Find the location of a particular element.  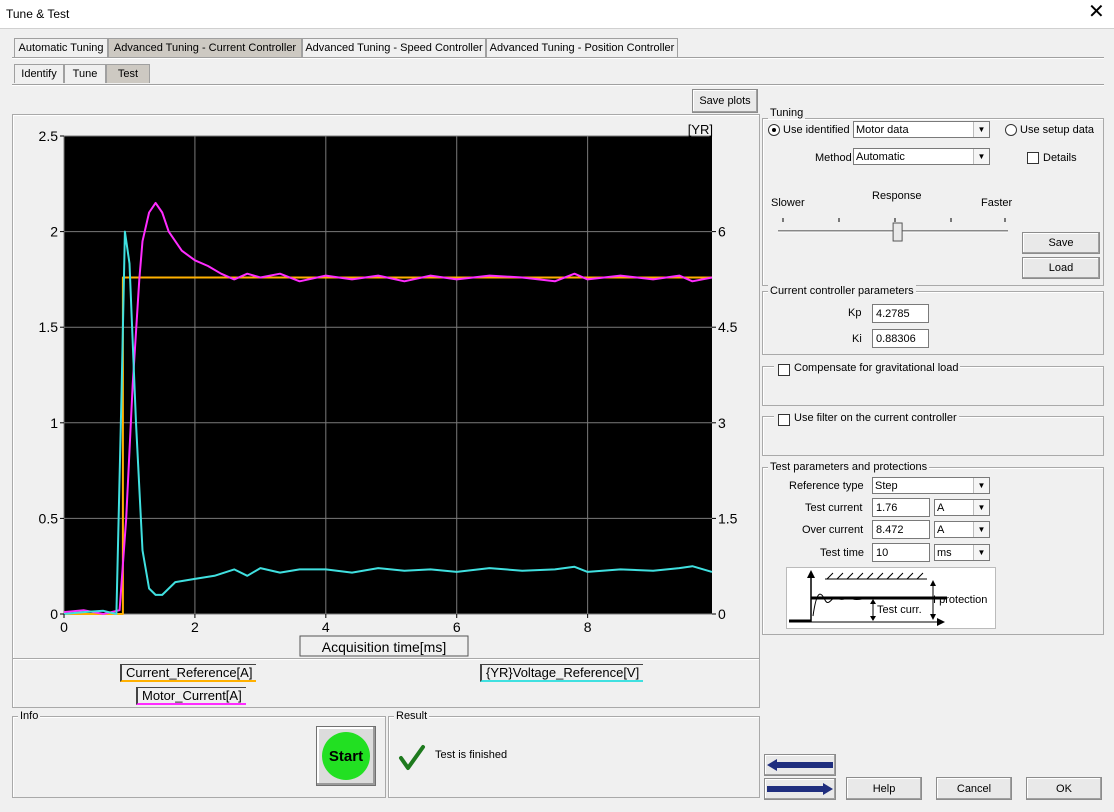

y-tick-label: 2.5 is located at coordinates (49, 136).